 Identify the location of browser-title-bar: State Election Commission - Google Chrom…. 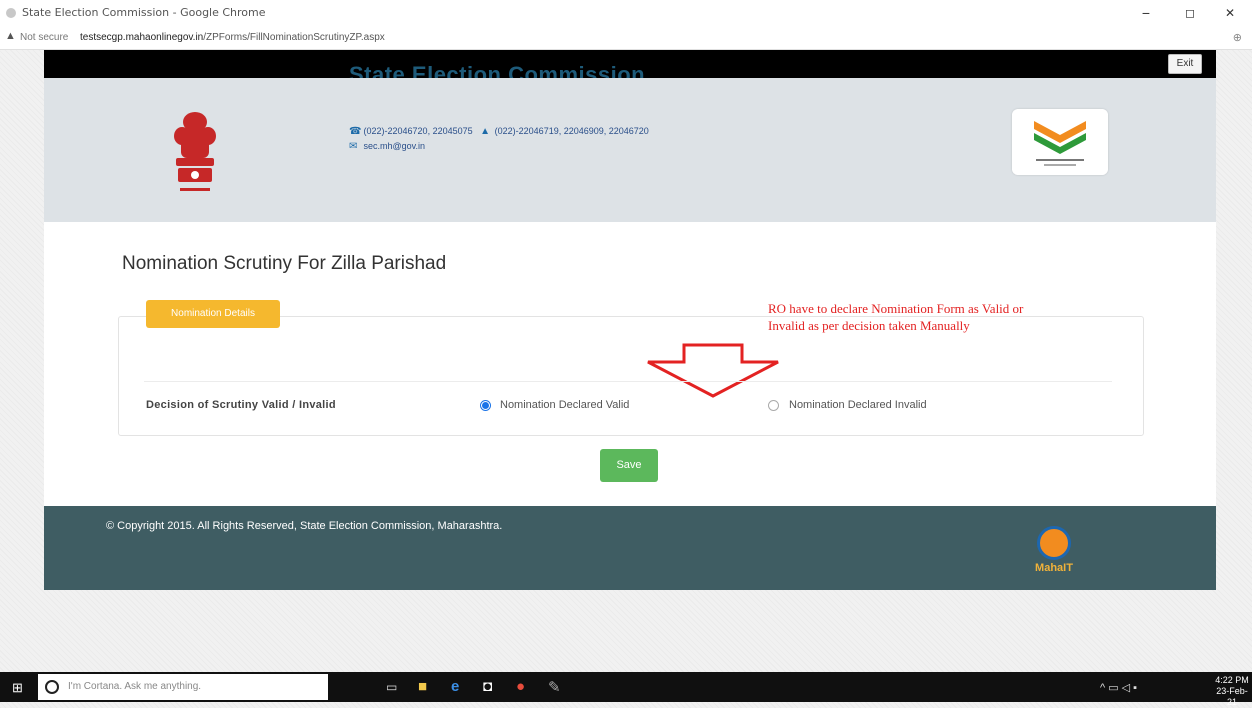
(626, 13).